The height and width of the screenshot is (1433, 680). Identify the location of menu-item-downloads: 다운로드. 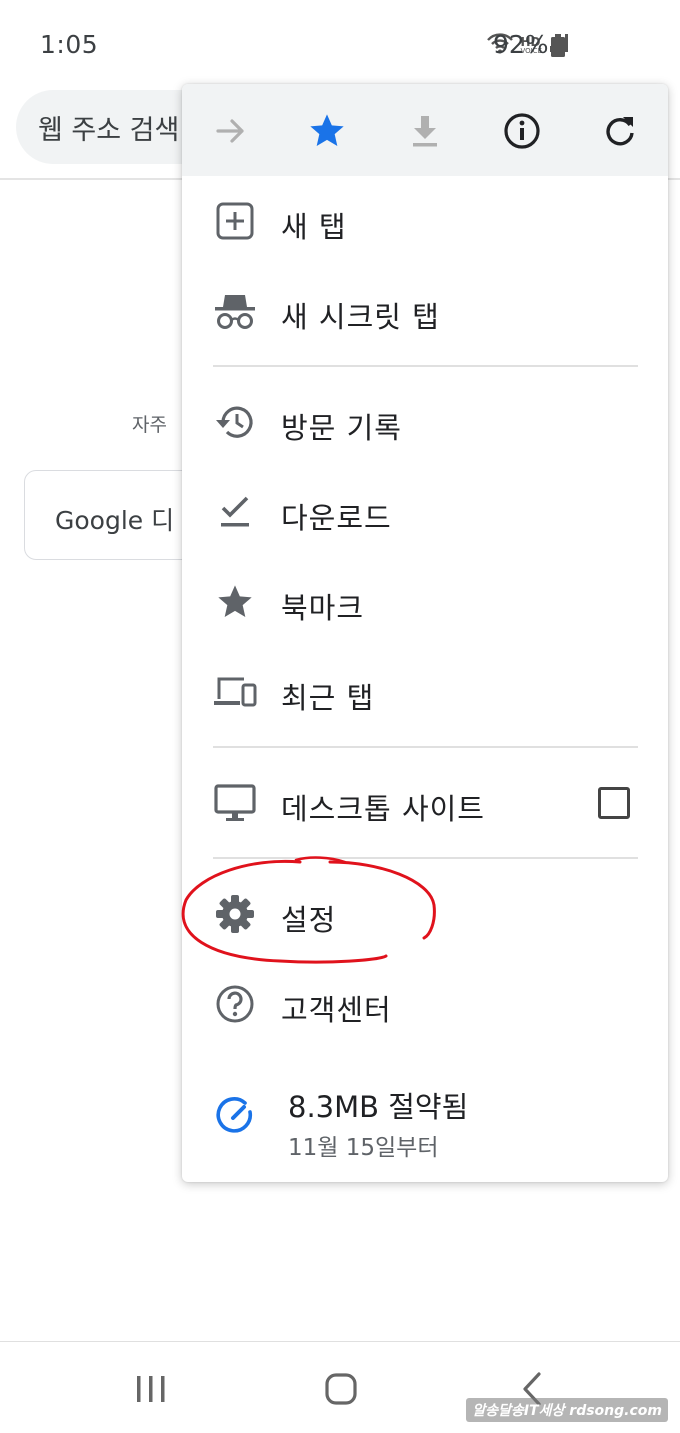
(425, 512).